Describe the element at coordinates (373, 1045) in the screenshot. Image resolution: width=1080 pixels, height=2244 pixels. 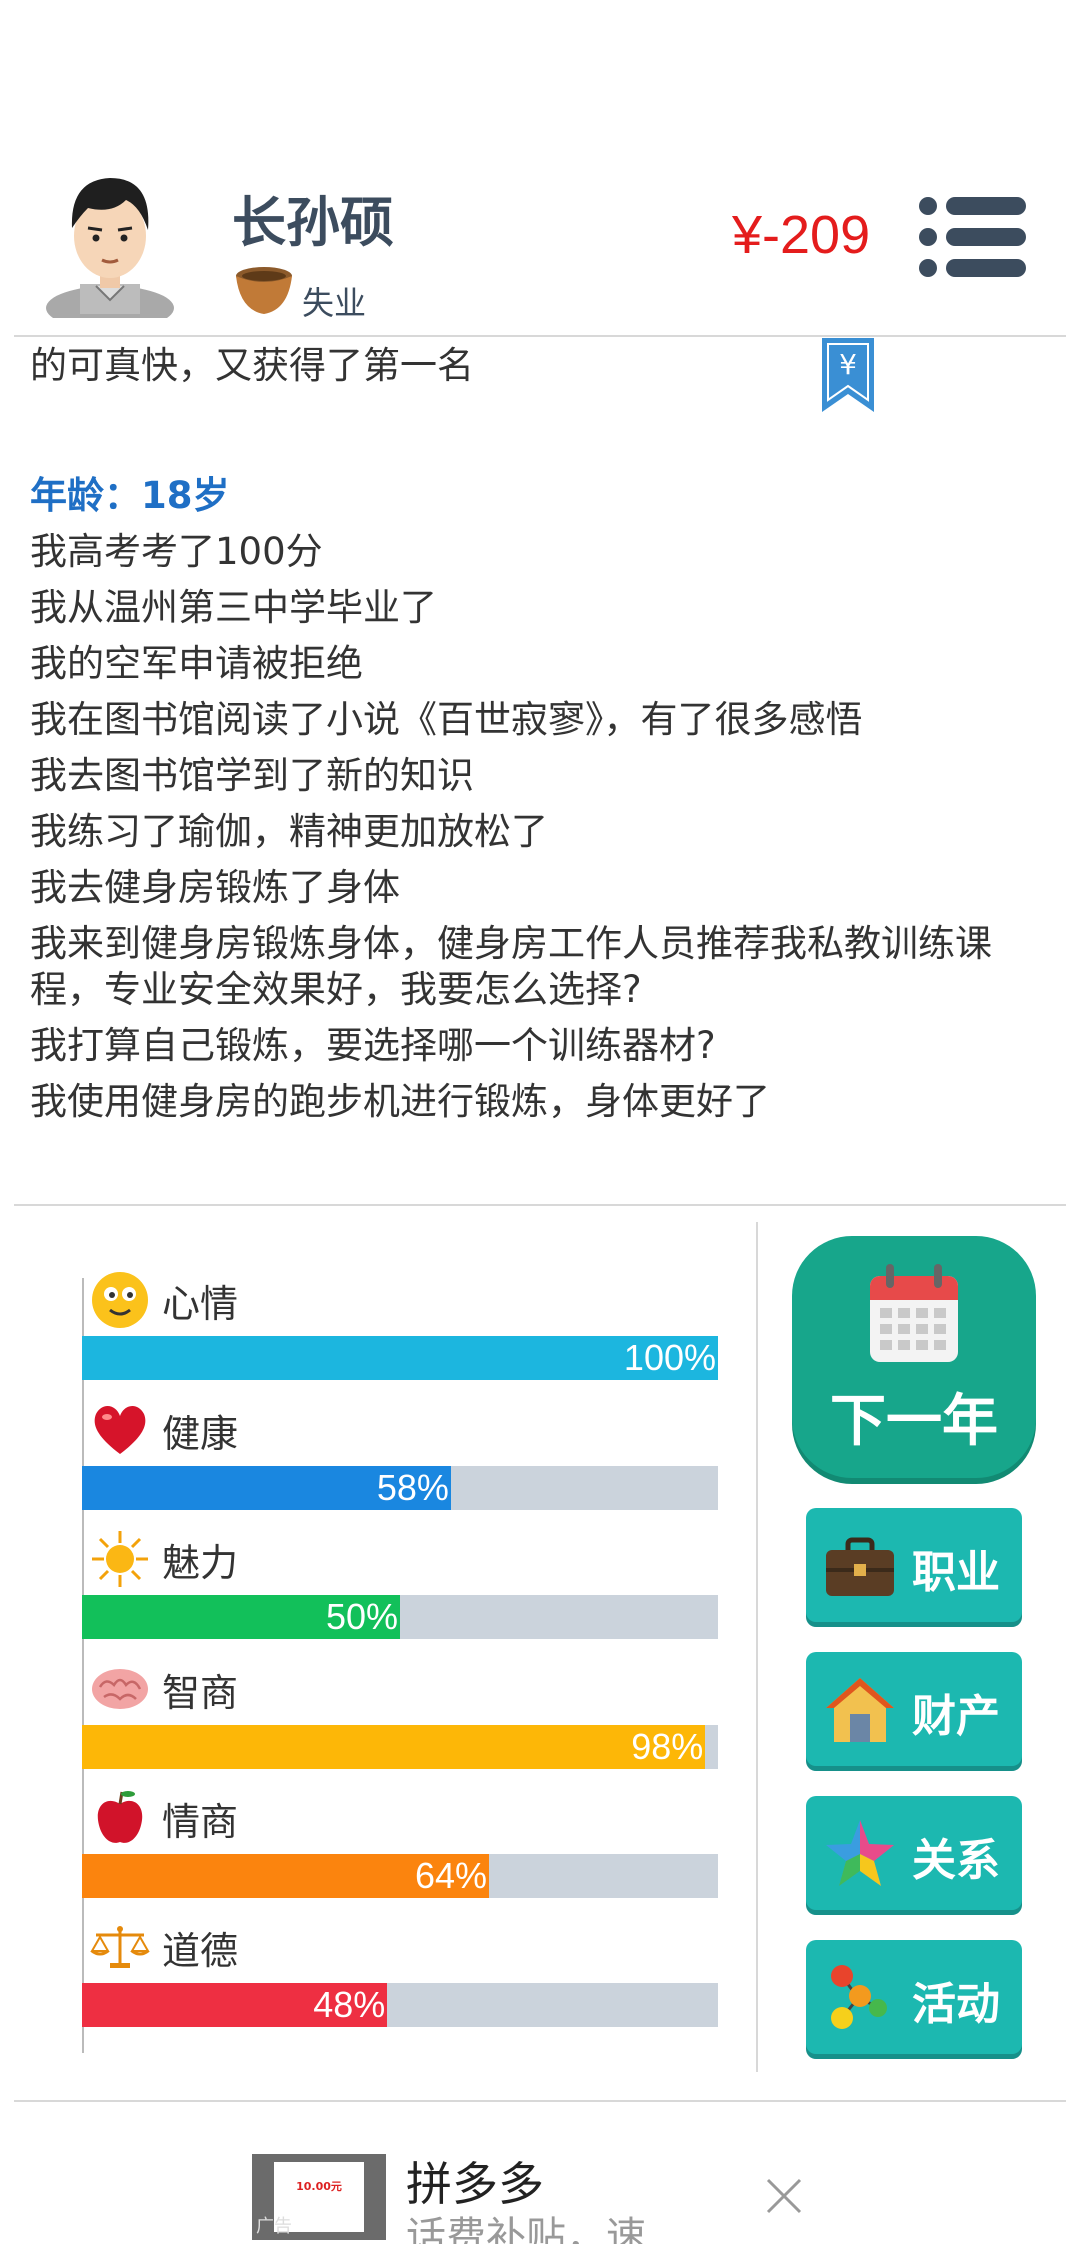
I see `log-line: 我打算自己锻炼，要选择哪一个训练器材?` at that location.